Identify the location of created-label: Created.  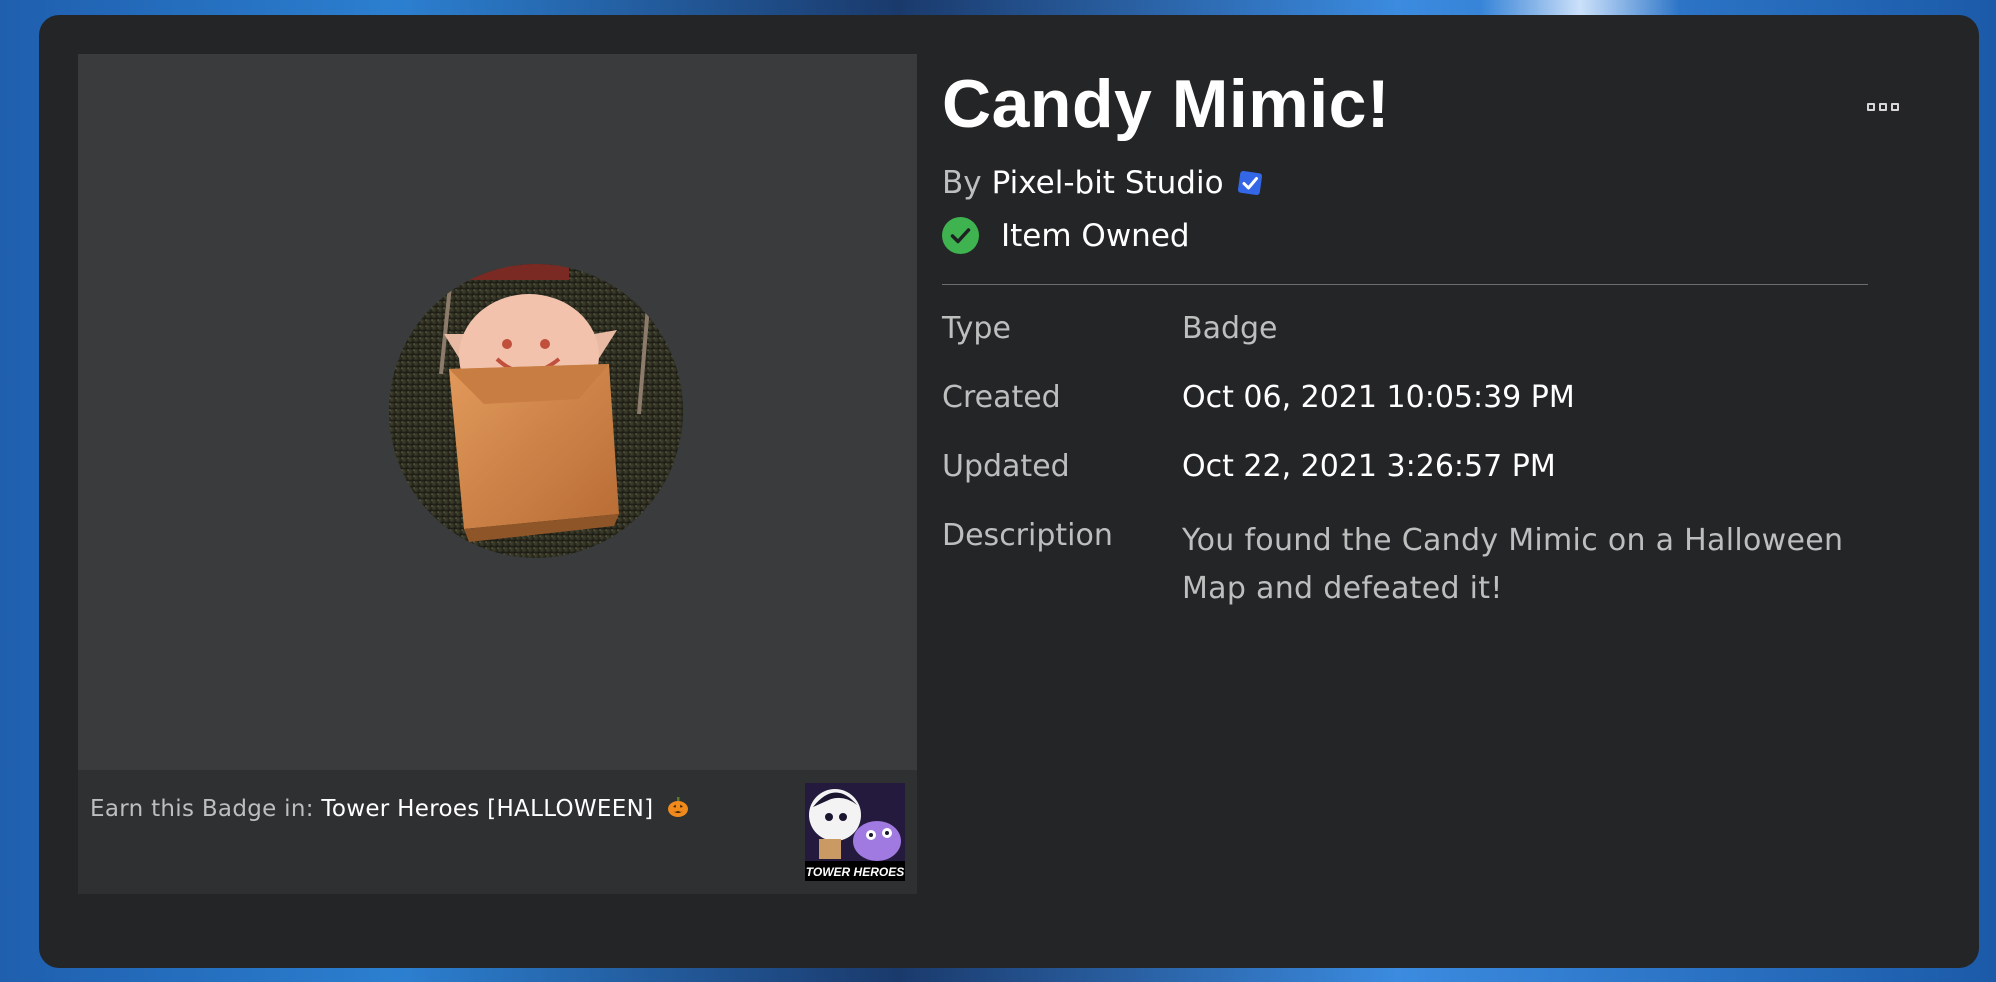
(1001, 397).